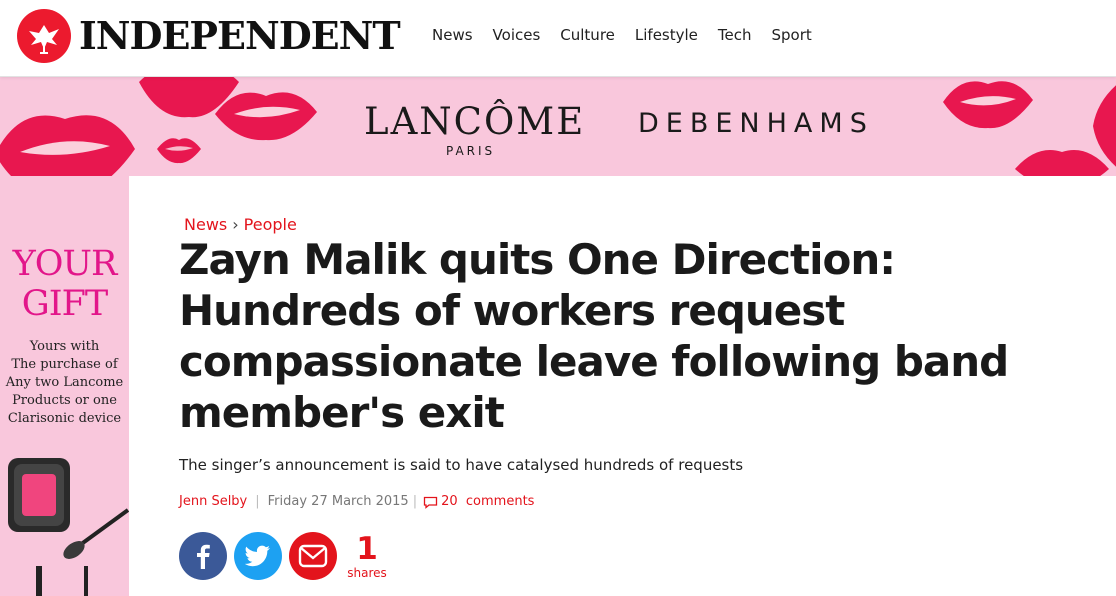  I want to click on gift-title-line1: YOUR, so click(65, 264).